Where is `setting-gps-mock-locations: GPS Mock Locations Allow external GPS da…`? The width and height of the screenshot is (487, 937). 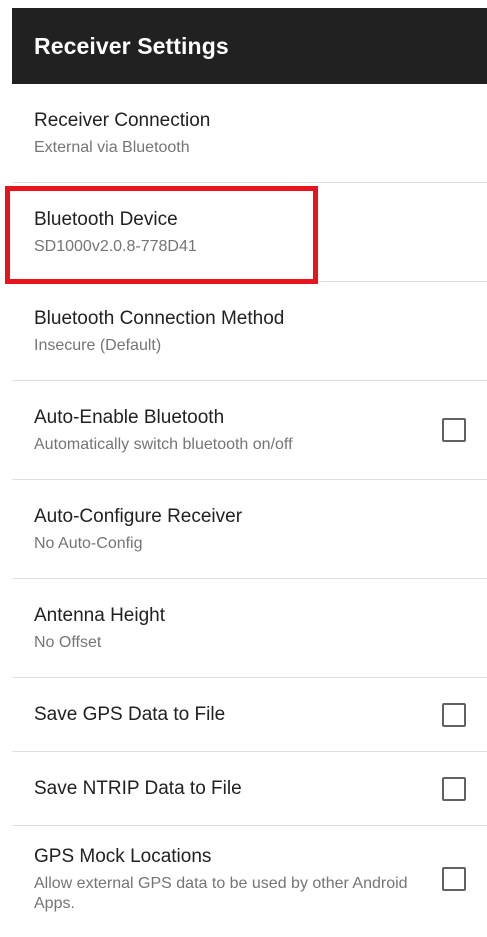 setting-gps-mock-locations: GPS Mock Locations Allow external GPS da… is located at coordinates (249, 879).